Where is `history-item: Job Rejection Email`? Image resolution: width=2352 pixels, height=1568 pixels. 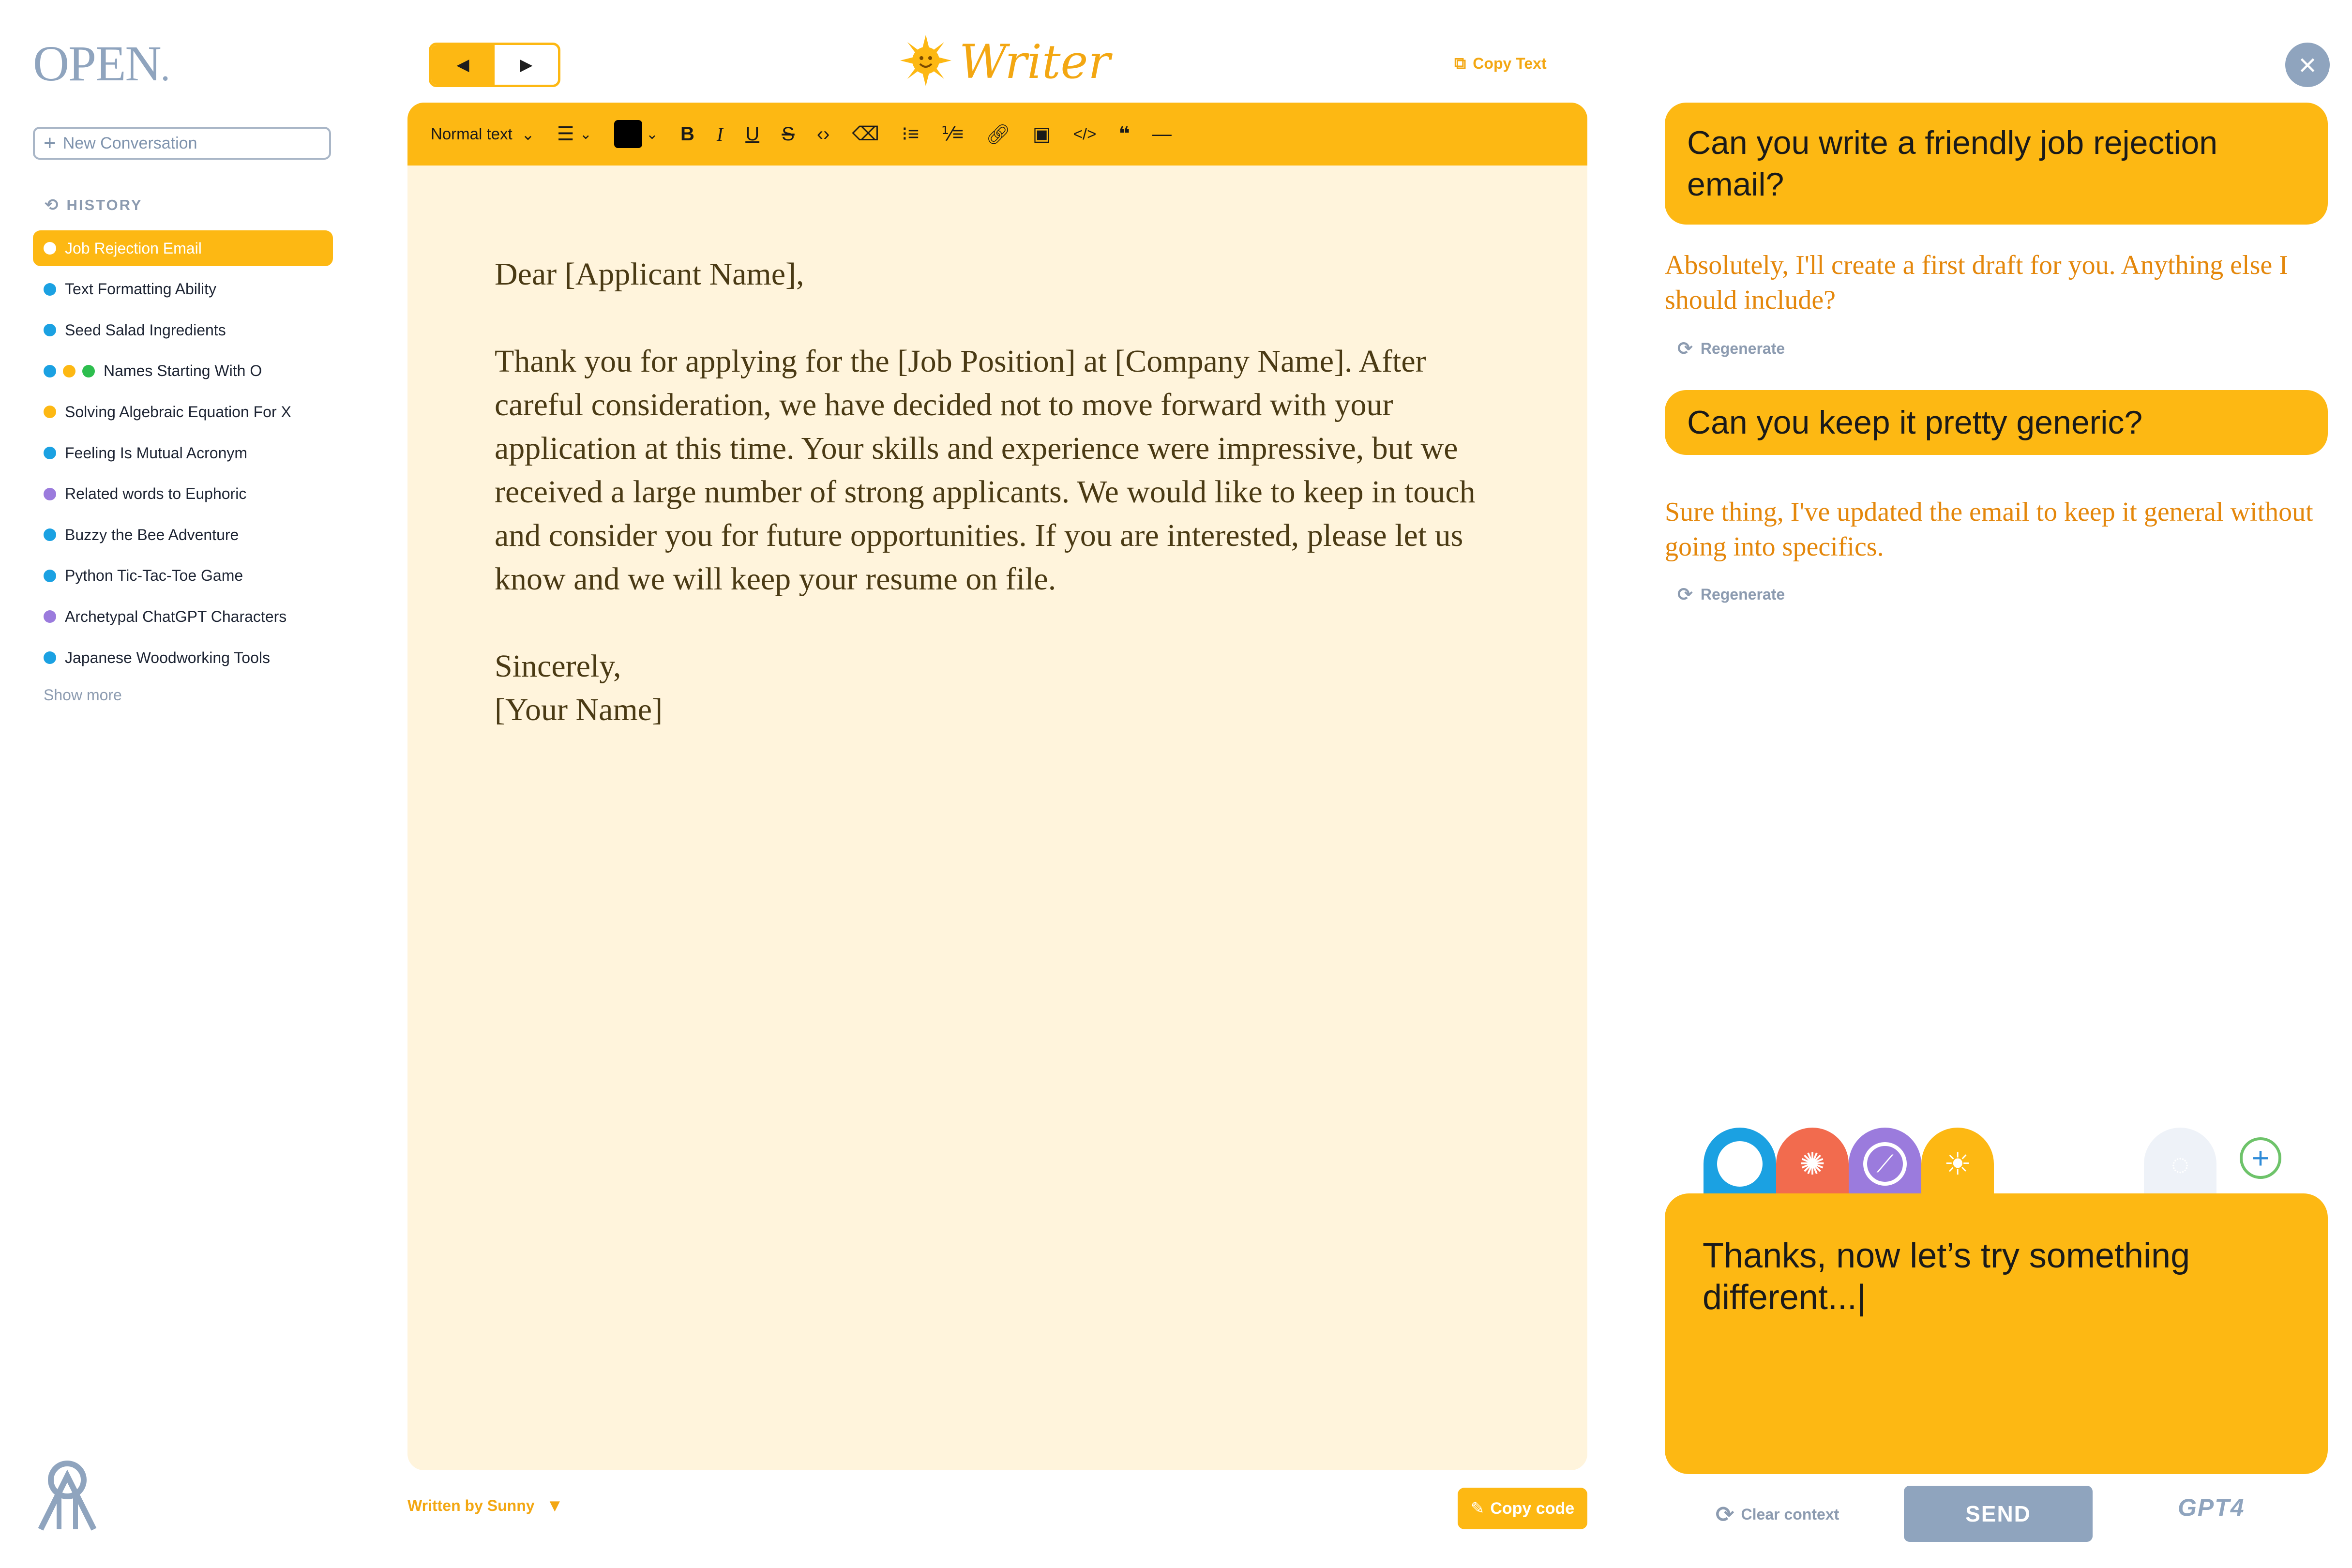 history-item: Job Rejection Email is located at coordinates (183, 248).